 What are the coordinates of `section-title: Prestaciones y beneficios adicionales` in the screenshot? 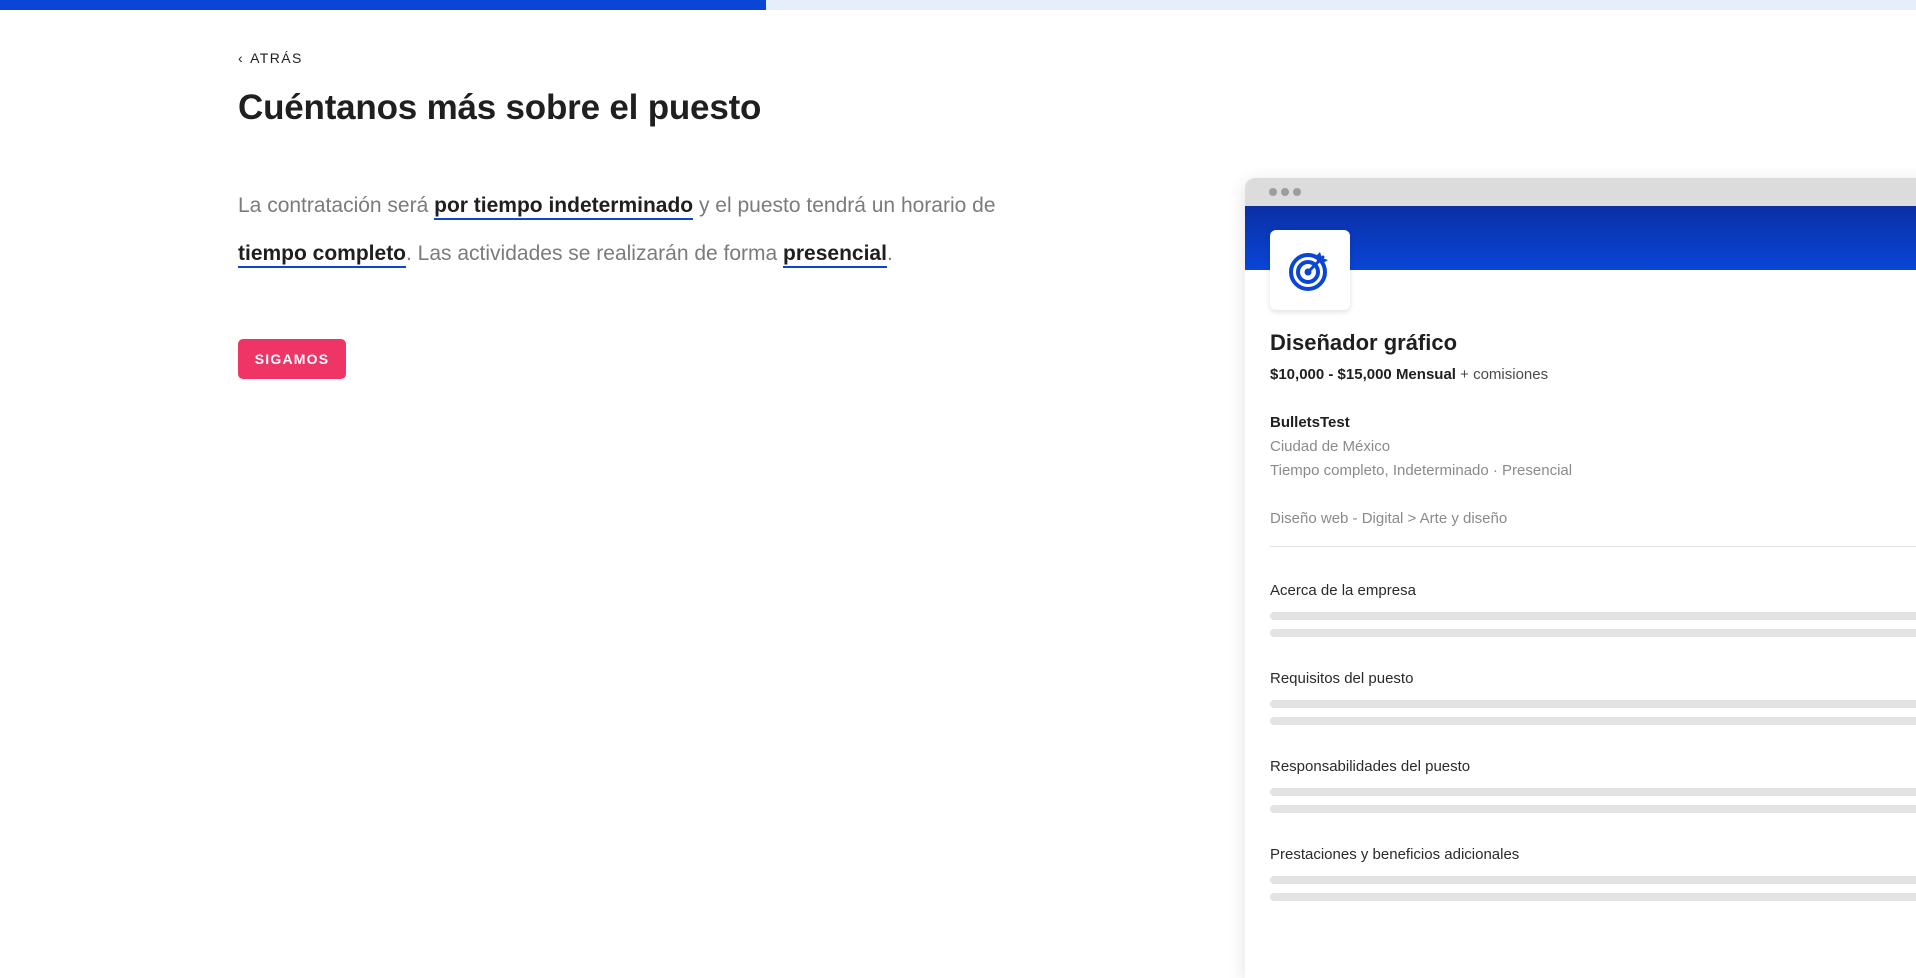 It's located at (1395, 854).